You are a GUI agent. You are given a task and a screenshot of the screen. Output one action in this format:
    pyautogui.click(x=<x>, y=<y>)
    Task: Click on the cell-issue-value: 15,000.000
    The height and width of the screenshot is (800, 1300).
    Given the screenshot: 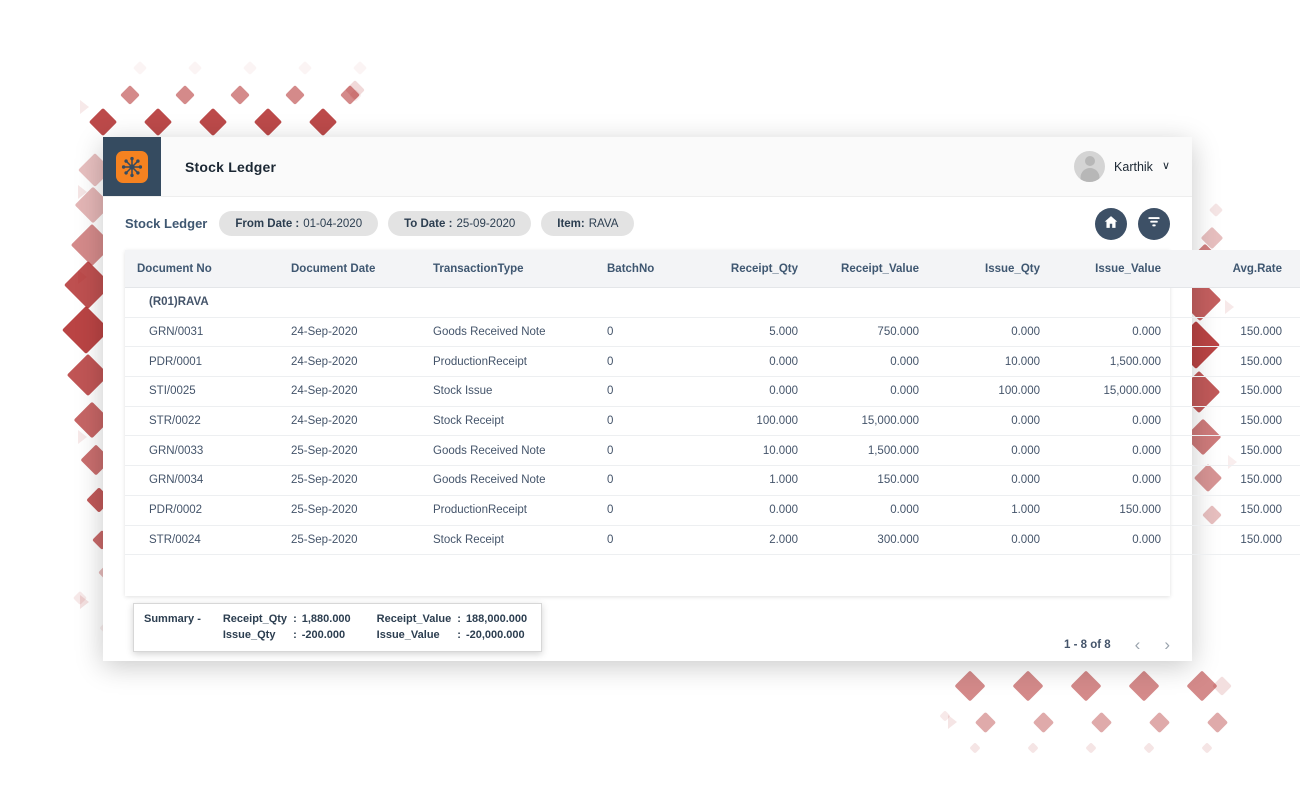 What is the action you would take?
    pyautogui.click(x=1112, y=391)
    